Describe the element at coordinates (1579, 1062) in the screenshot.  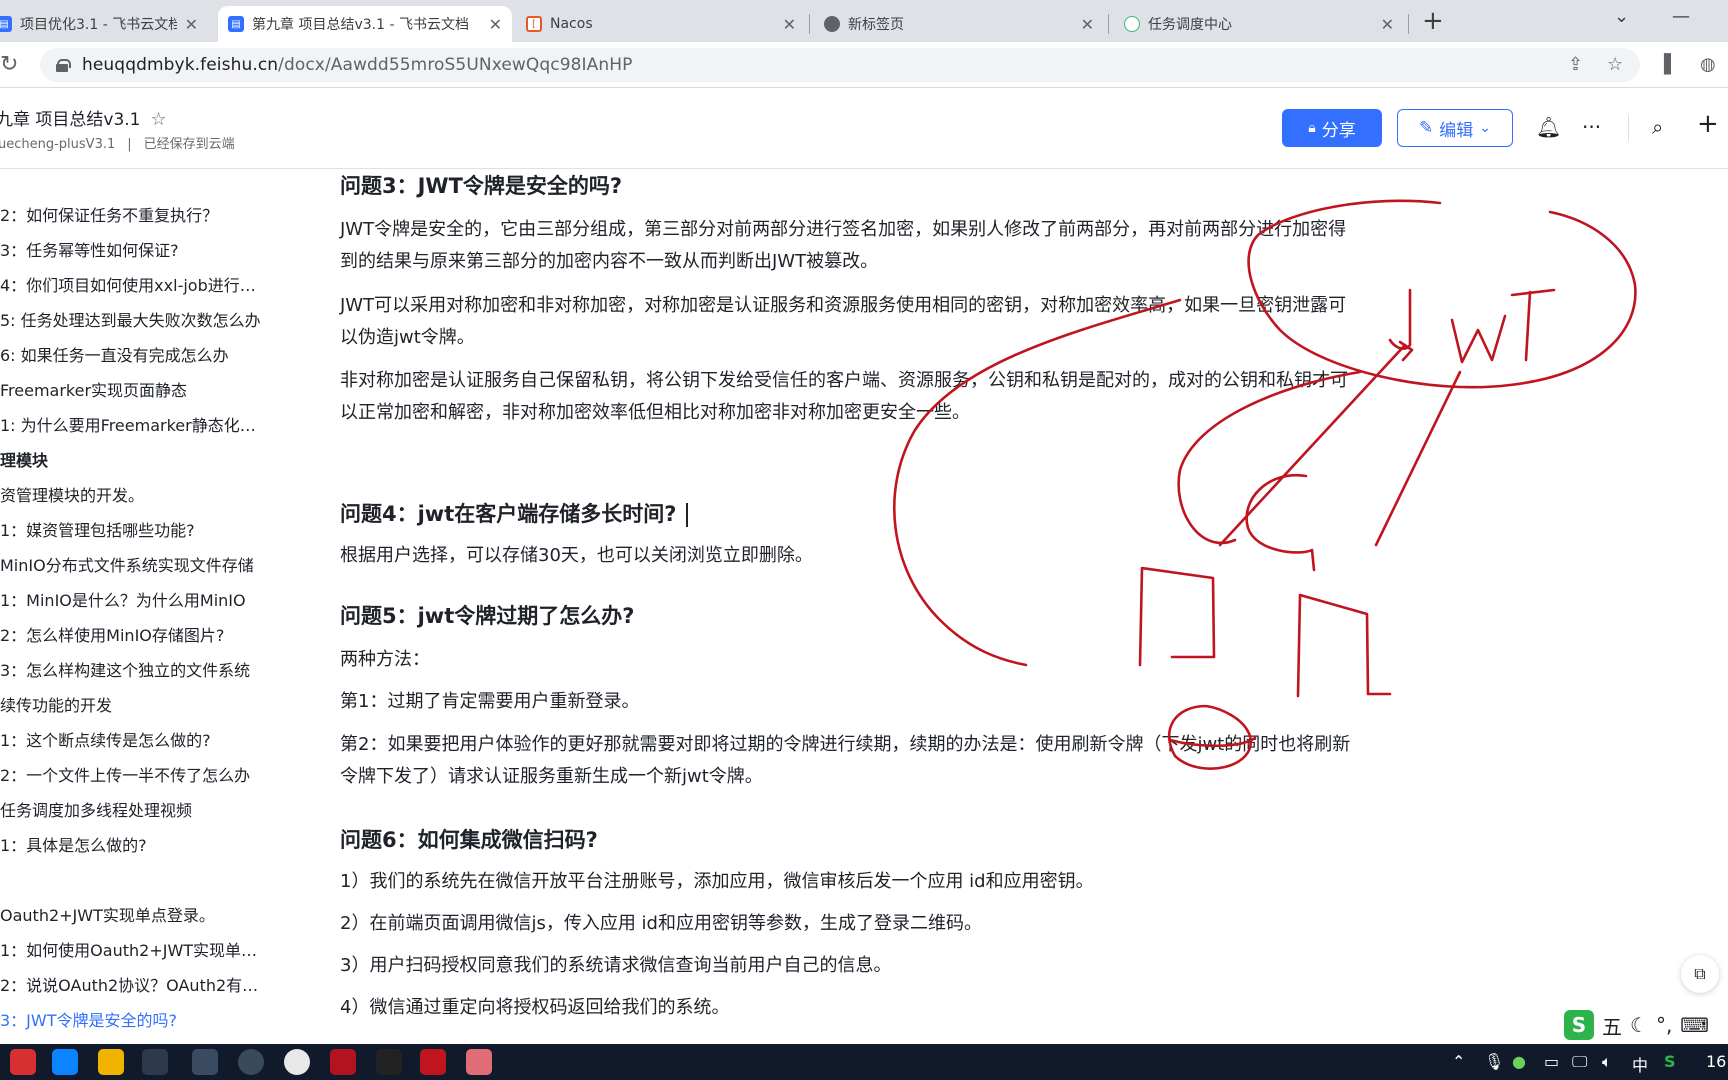
I see `network-icon: 🖵︎` at that location.